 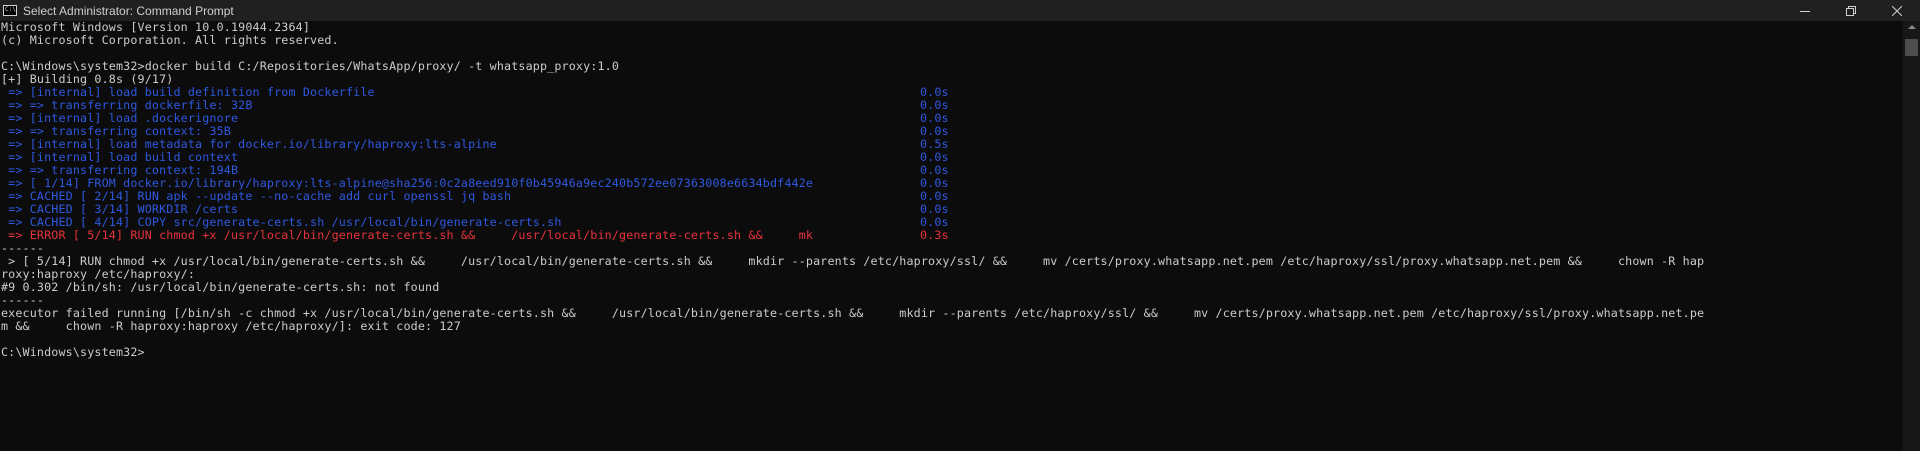 I want to click on scroll-up-arrow-icon, so click(x=1912, y=27).